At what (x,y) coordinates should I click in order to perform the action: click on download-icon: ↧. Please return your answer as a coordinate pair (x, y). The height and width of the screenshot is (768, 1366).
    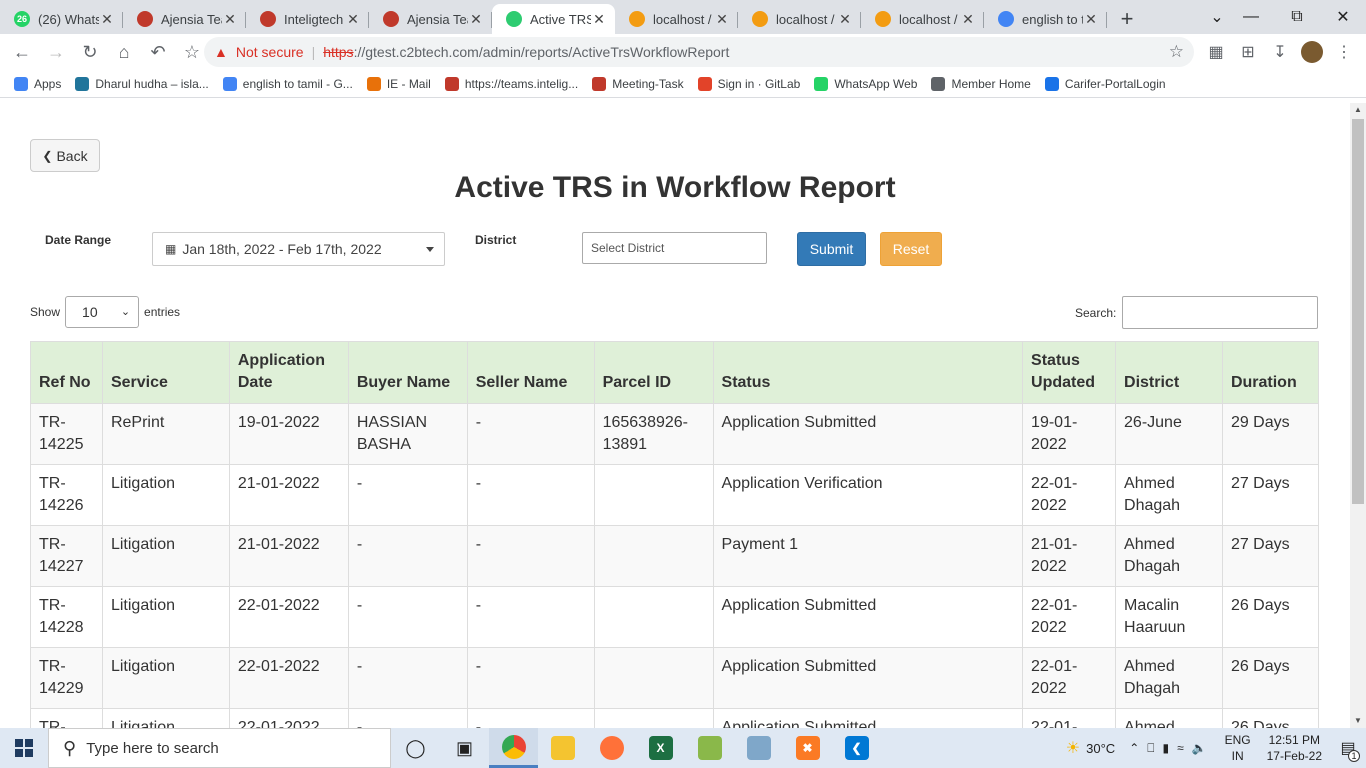
    Looking at the image, I should click on (1280, 52).